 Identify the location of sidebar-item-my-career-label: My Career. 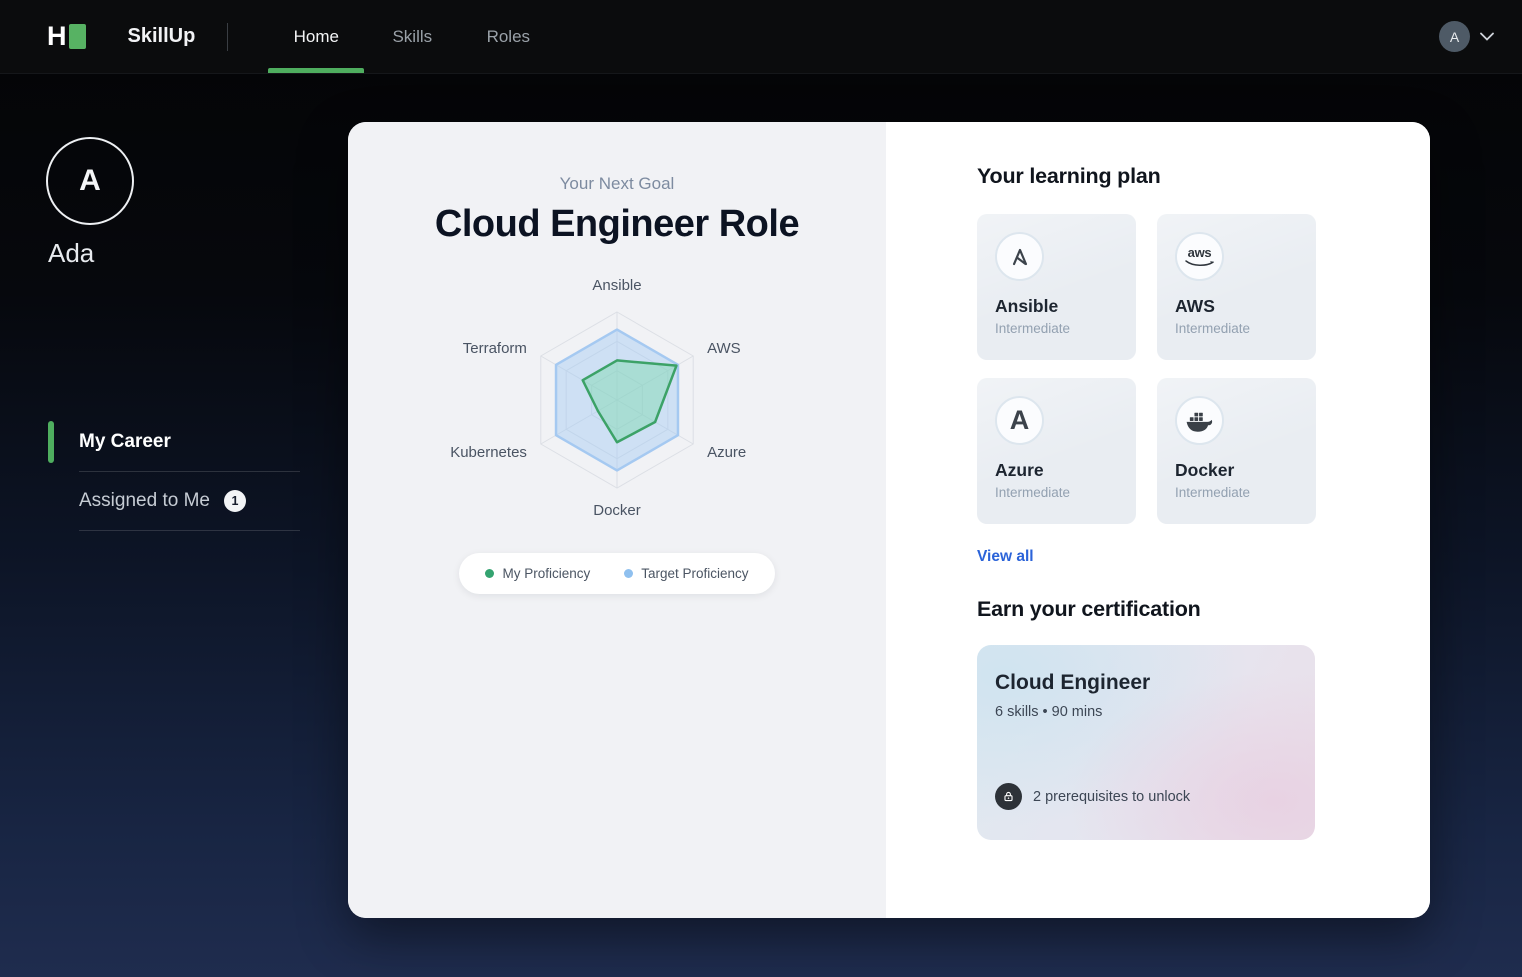
(125, 441).